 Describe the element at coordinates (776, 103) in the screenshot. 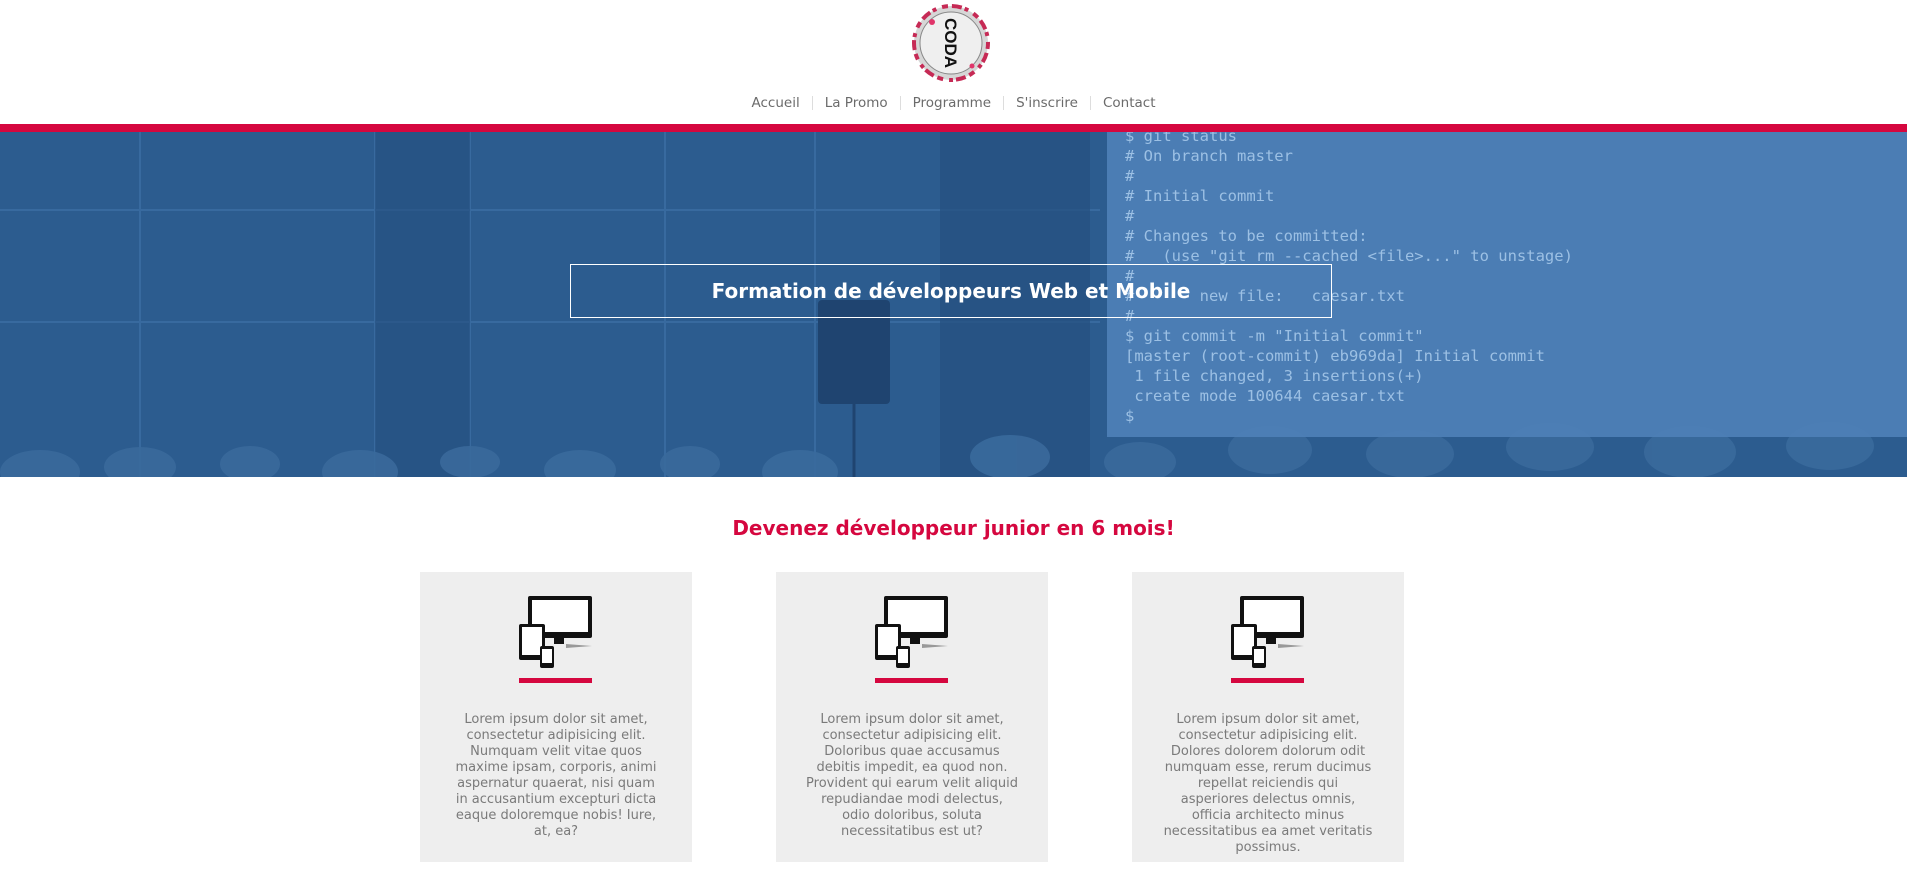

I see `nav-item-accueil: Accueil` at that location.